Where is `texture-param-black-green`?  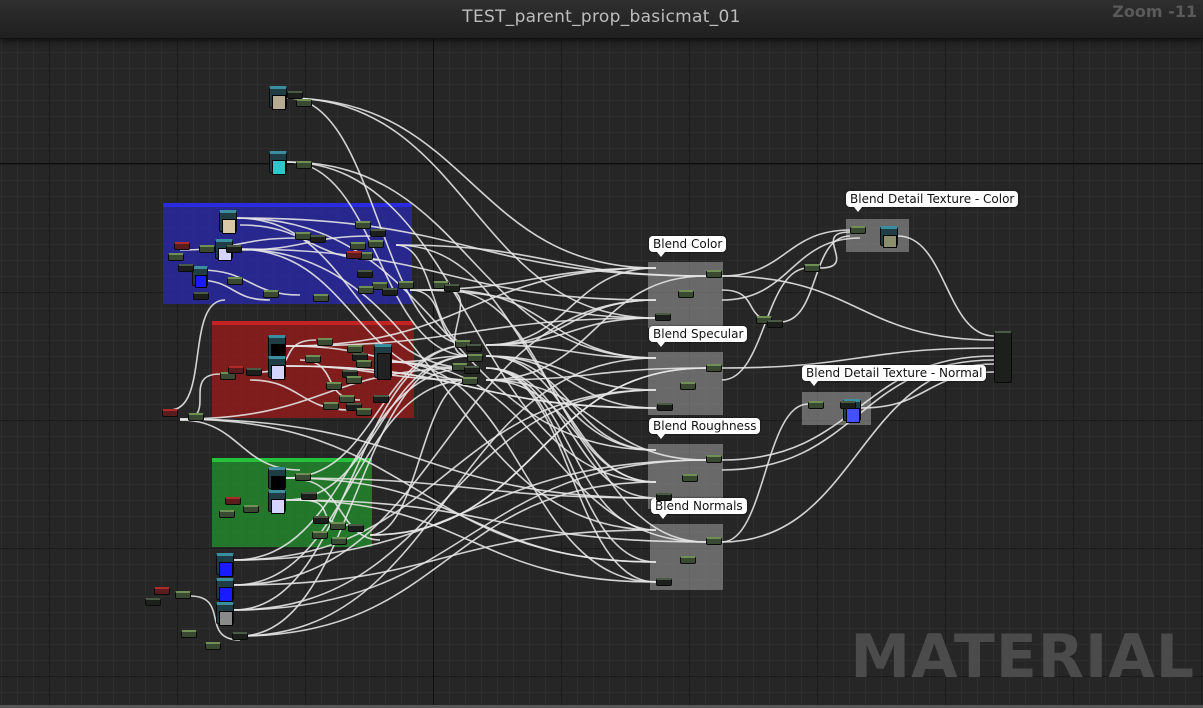 texture-param-black-green is located at coordinates (277, 479).